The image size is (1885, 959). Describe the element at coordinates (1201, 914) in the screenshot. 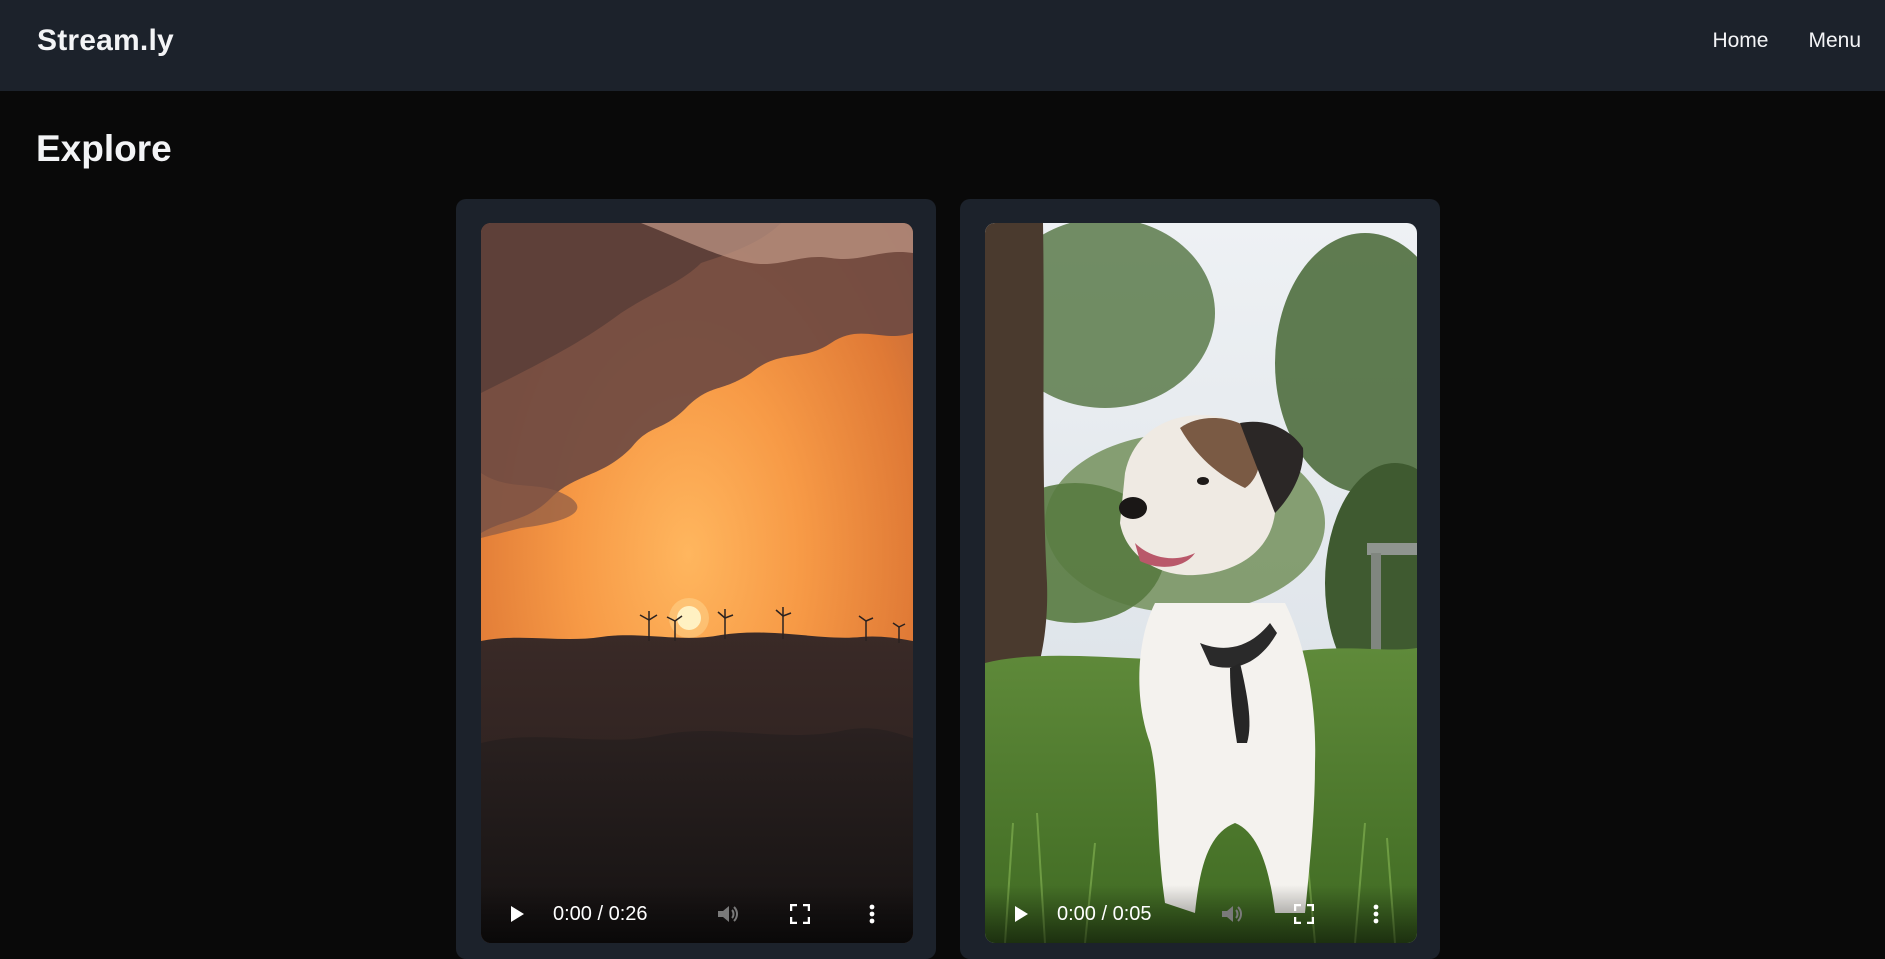

I see `video-controls: 0:00 / 0:05` at that location.